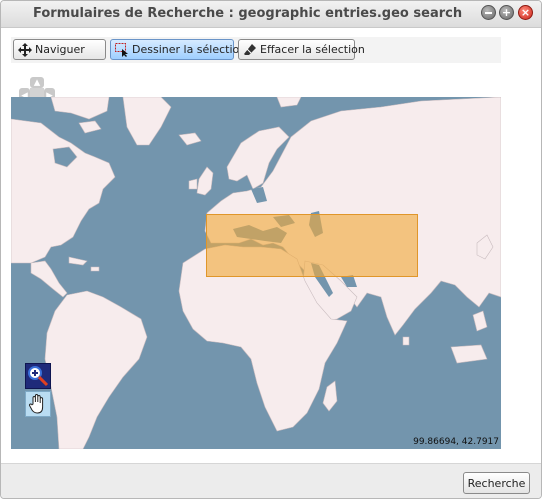 The image size is (542, 499). What do you see at coordinates (37, 82) in the screenshot?
I see `pan-up-button: ▴` at bounding box center [37, 82].